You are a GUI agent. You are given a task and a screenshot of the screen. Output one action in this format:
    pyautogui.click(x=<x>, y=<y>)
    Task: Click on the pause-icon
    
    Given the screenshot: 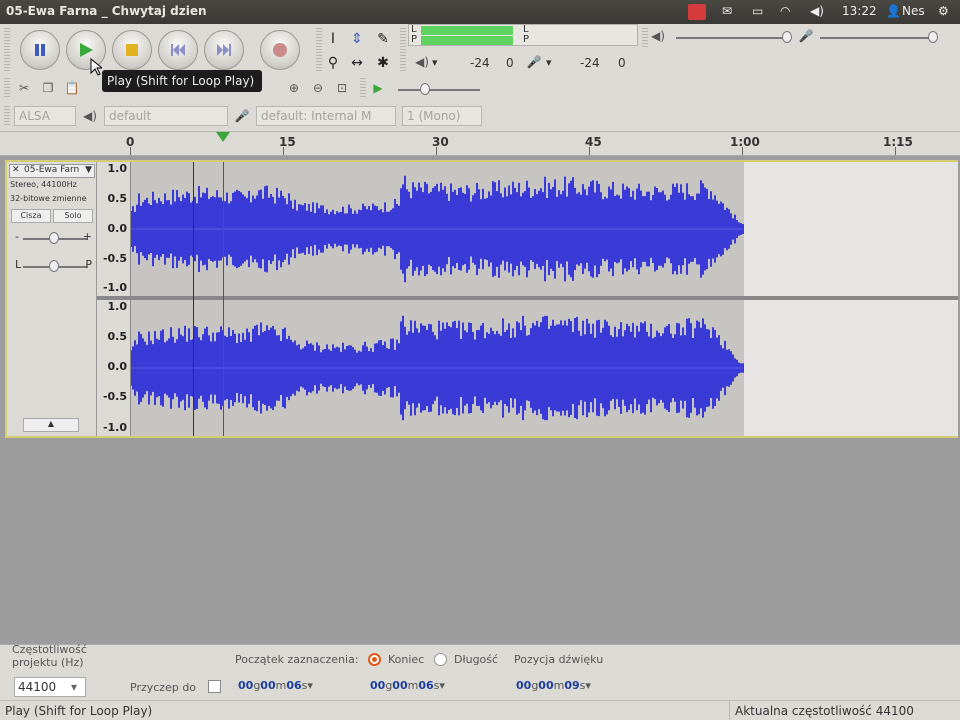 What is the action you would take?
    pyautogui.click(x=40, y=50)
    